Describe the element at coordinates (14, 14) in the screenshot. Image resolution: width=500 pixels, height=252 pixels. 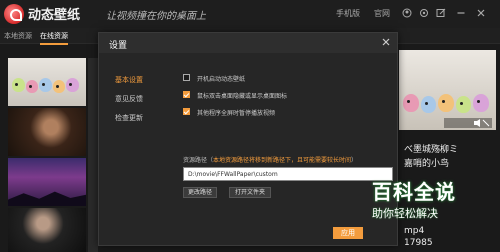
I see `app-logo-icon` at that location.